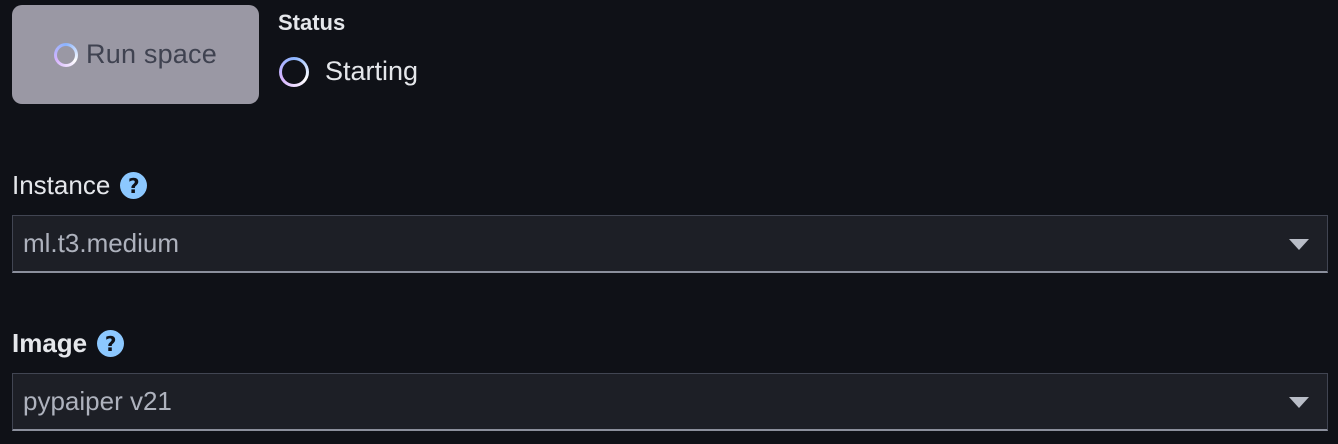  I want to click on status-indicator: Starting, so click(348, 71).